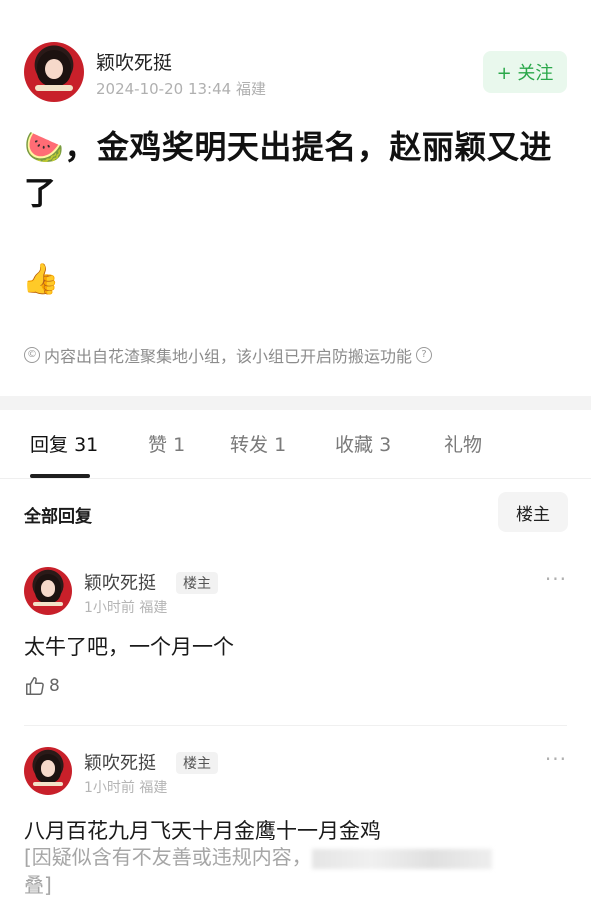 The image size is (591, 916). Describe the element at coordinates (202, 831) in the screenshot. I see `comment-text: 八月百花九月飞天十月金鹰十一月金鸡` at that location.